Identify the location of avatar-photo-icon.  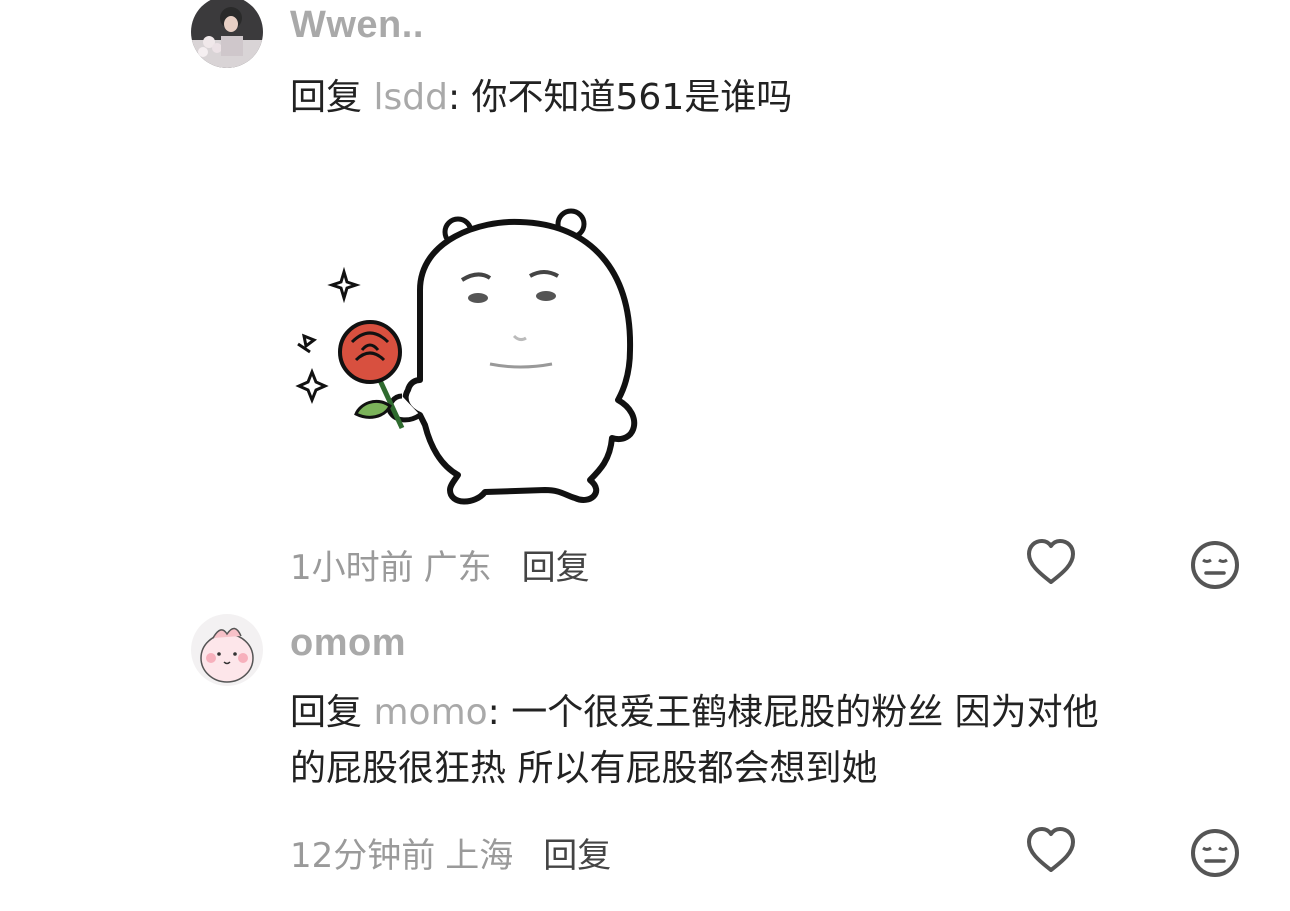
(227, 34).